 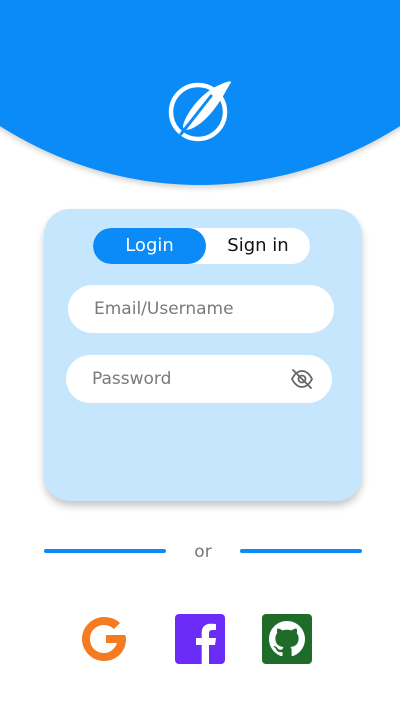 I want to click on email-field-container, so click(x=201, y=309).